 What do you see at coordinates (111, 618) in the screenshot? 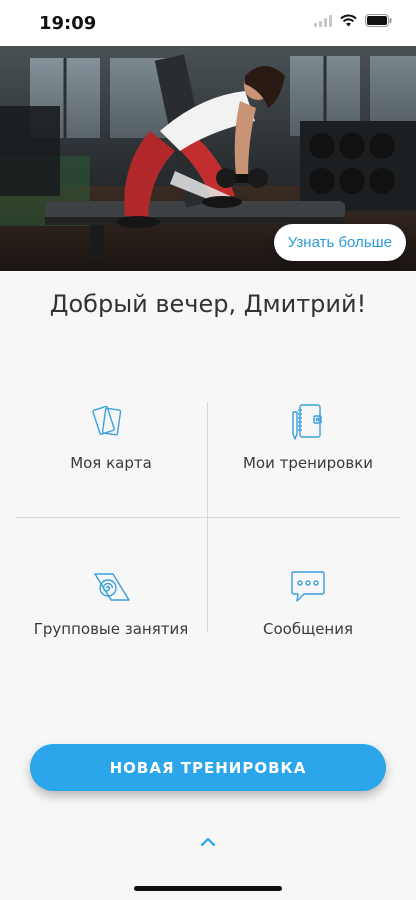
I see `menu-item-group-classes: Групповые занятия` at bounding box center [111, 618].